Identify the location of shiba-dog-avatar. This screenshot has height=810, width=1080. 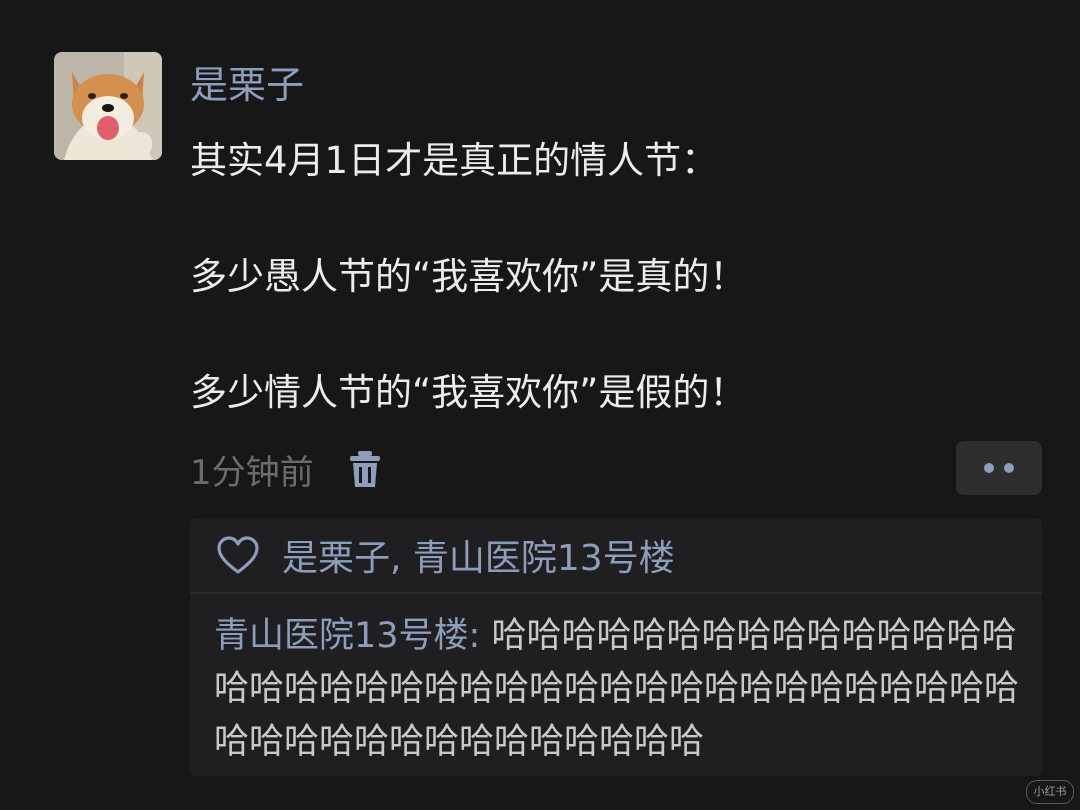
(108, 106).